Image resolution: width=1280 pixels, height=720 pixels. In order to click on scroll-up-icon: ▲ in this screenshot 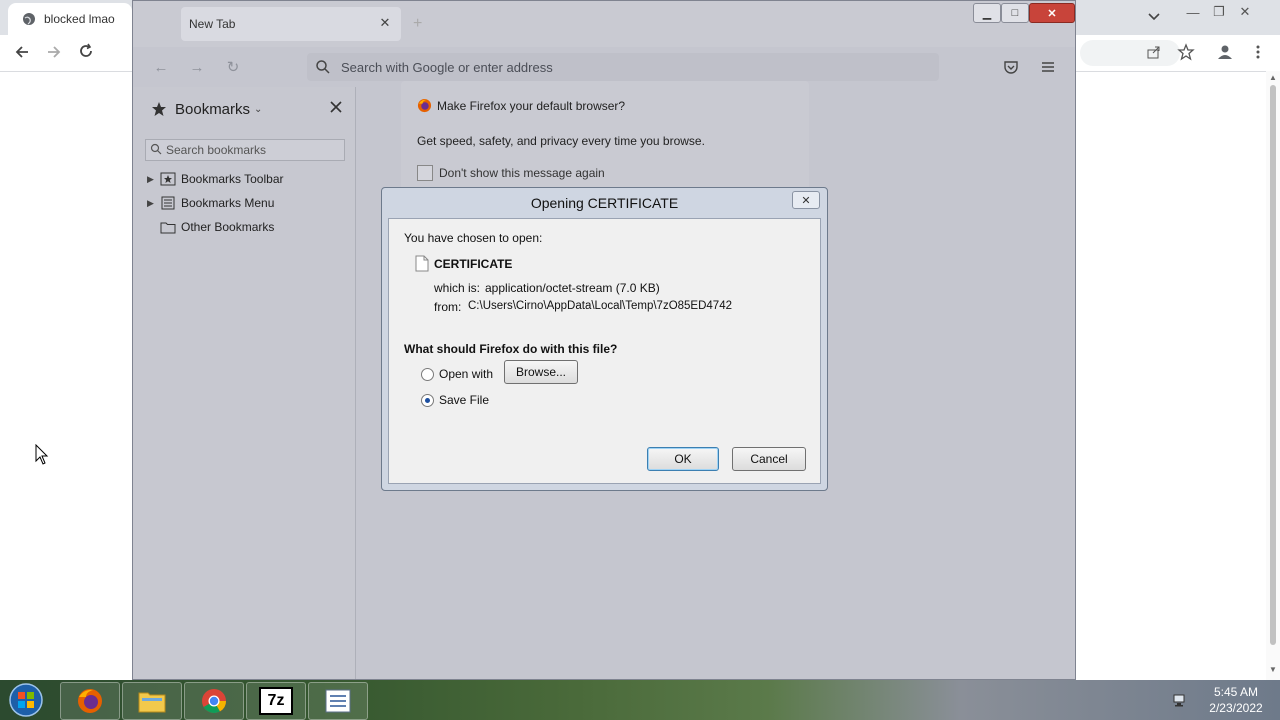, I will do `click(1273, 77)`.